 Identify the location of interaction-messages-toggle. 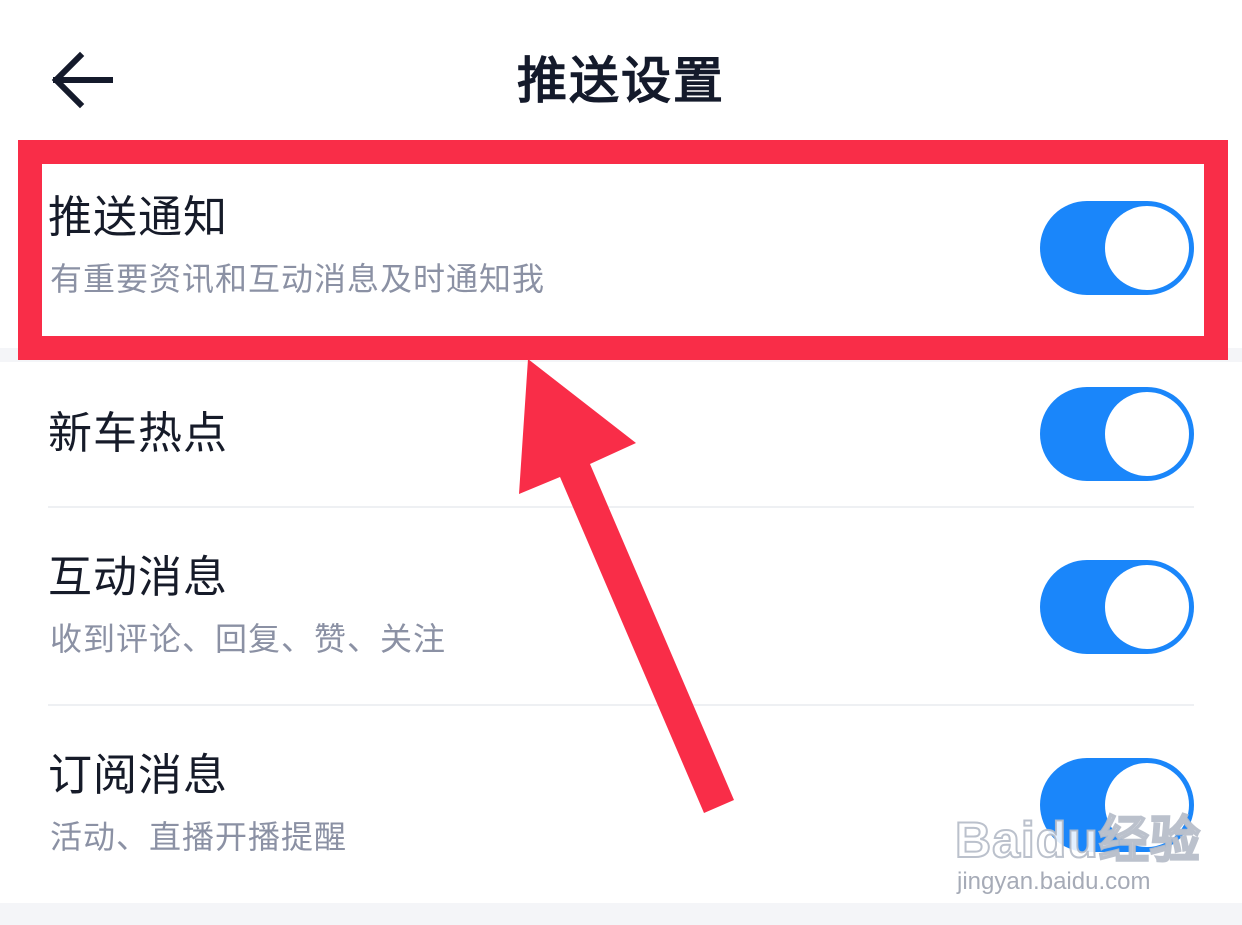
(1117, 607).